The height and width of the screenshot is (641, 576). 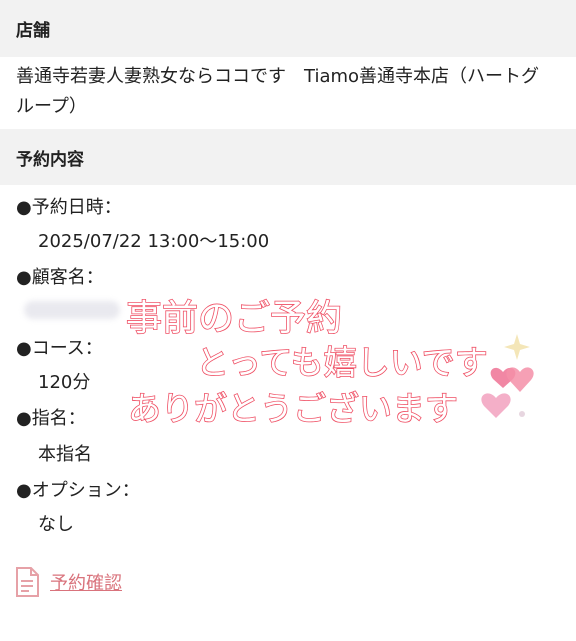 I want to click on booking-confirm-link: 予約確認, so click(x=68, y=582).